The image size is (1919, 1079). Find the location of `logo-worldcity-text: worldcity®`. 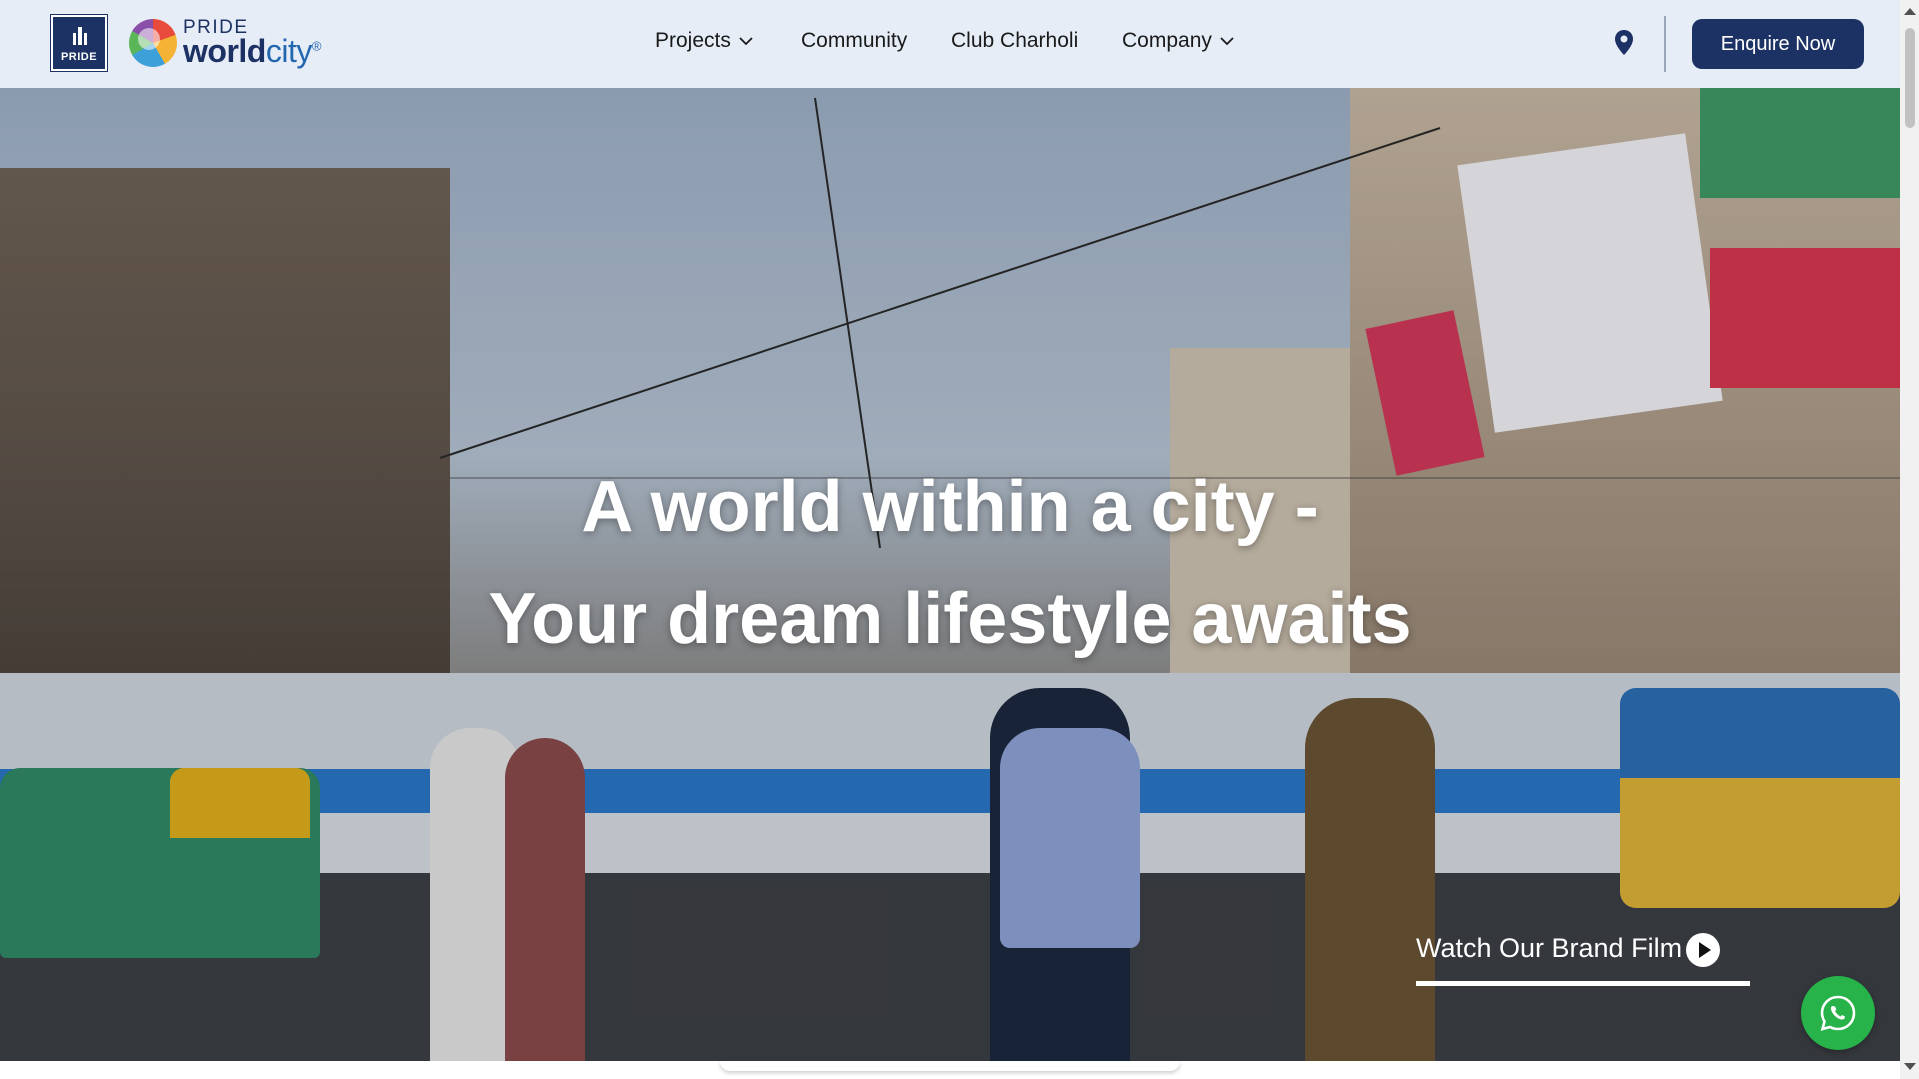

logo-worldcity-text: worldcity® is located at coordinates (252, 51).